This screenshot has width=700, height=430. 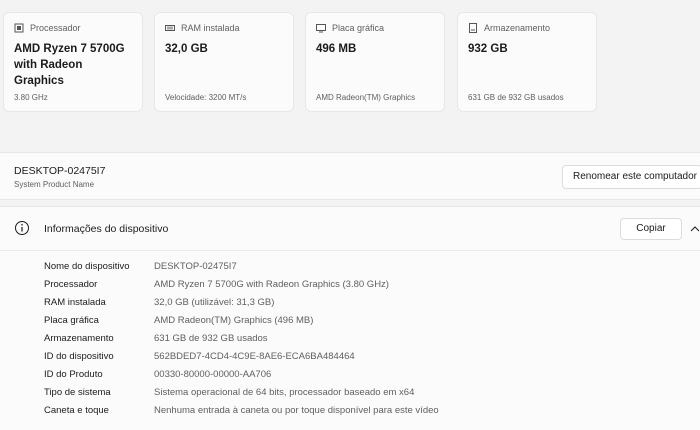 What do you see at coordinates (350, 267) in the screenshot?
I see `spec-row: Nome do dispositivo DESKTOP-02475I7` at bounding box center [350, 267].